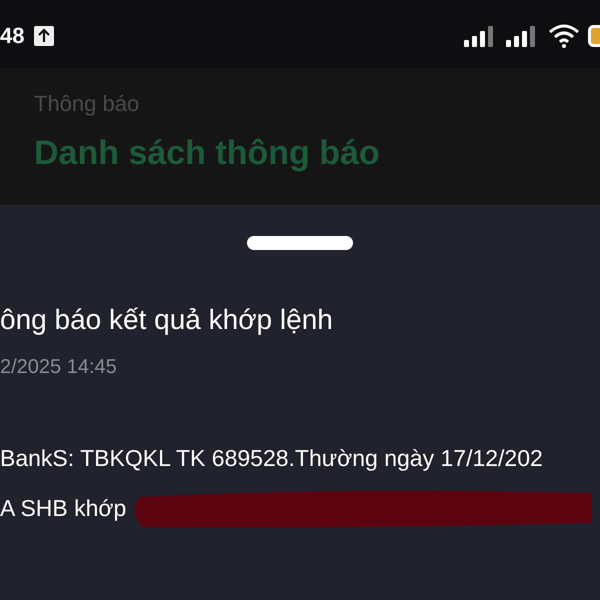 This screenshot has width=600, height=600. Describe the element at coordinates (300, 243) in the screenshot. I see `drag-handle` at that location.